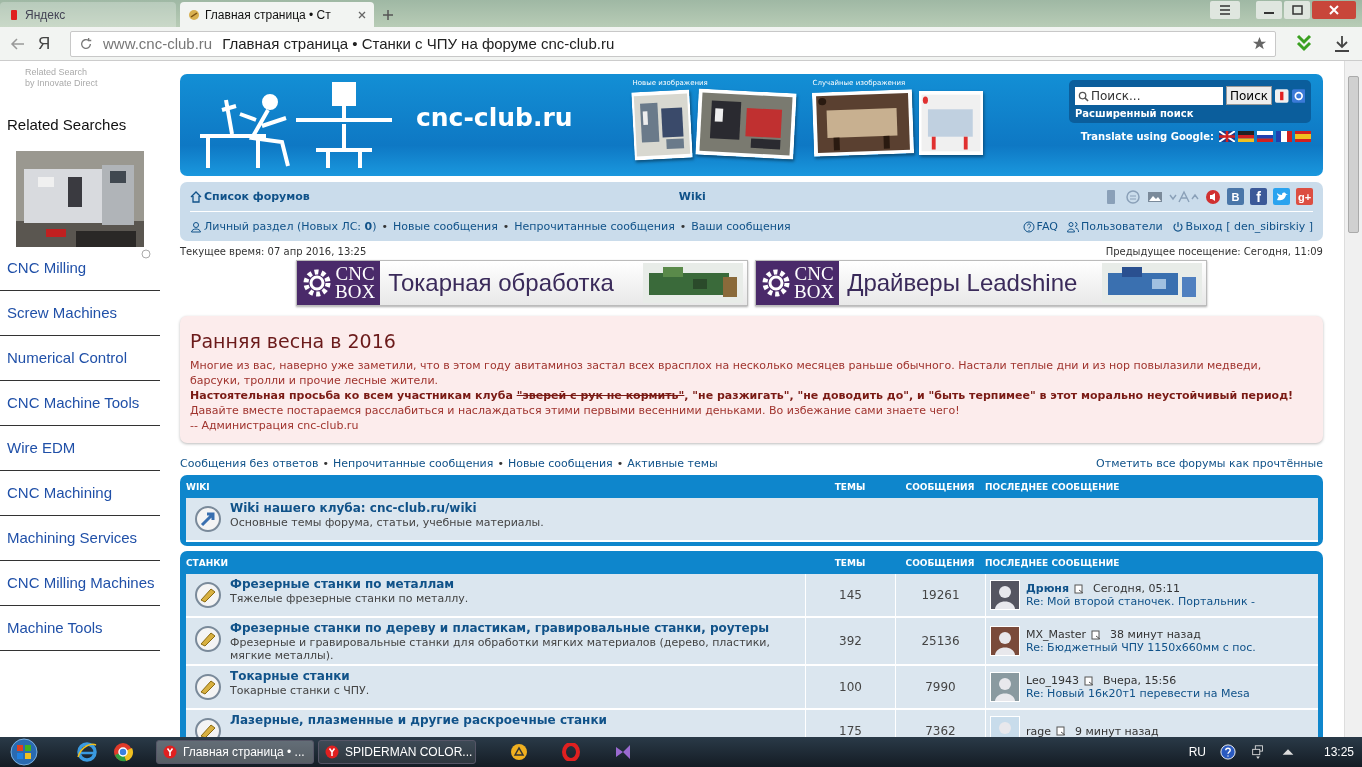 This screenshot has height=767, width=1362. Describe the element at coordinates (80, 538) in the screenshot. I see `related-search-link: Machining Services` at that location.